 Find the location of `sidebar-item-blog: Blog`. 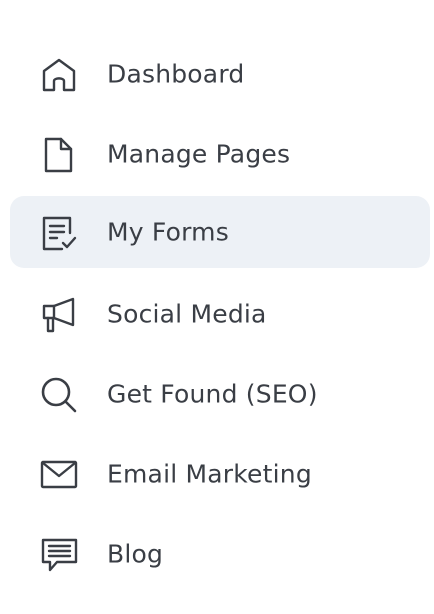

sidebar-item-blog: Blog is located at coordinates (220, 554).